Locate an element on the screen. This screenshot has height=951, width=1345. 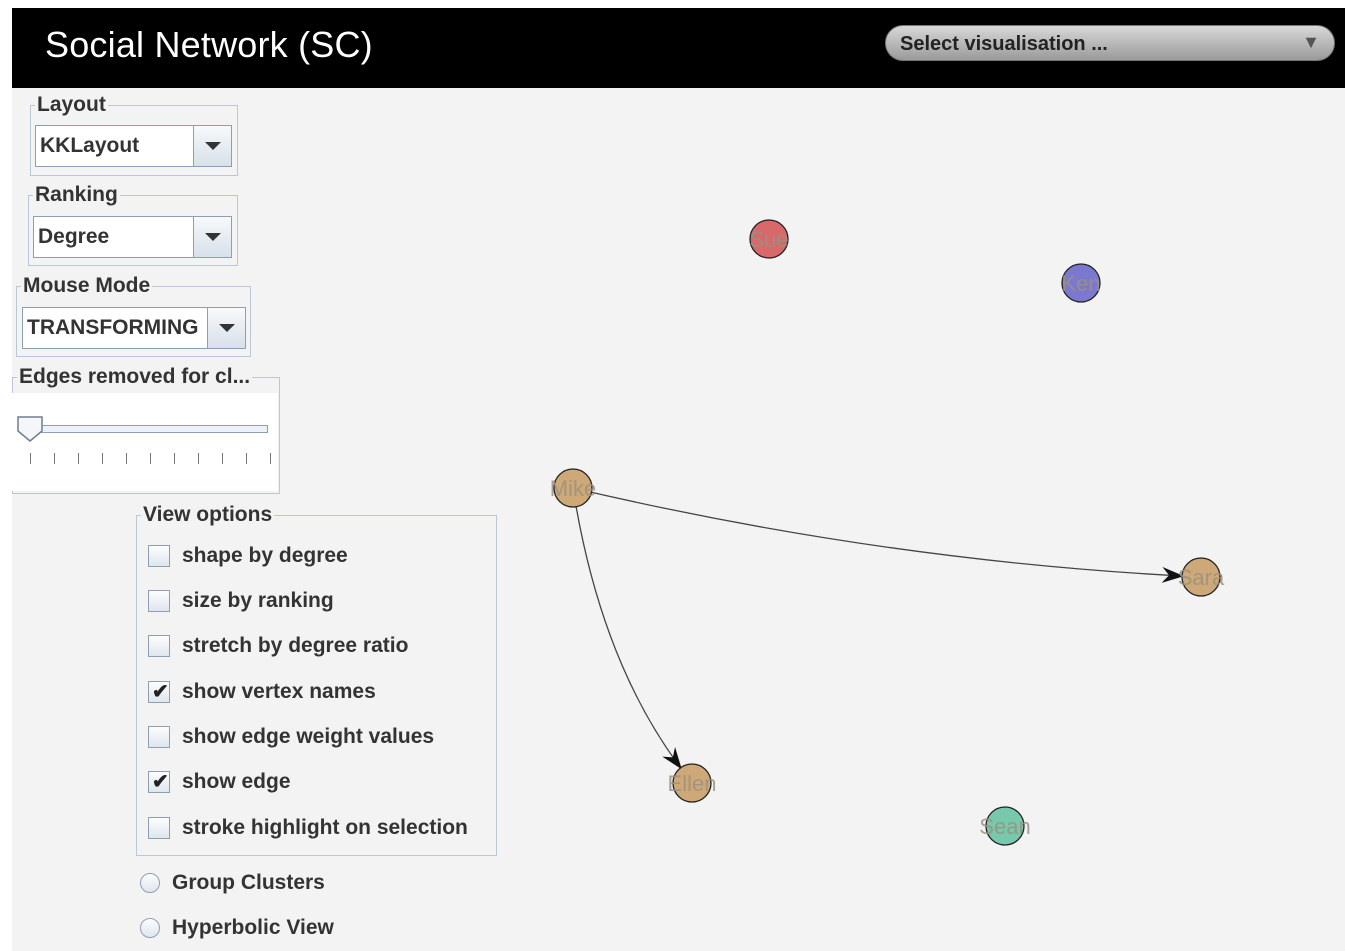
vertex-label: Mike is located at coordinates (573, 488).